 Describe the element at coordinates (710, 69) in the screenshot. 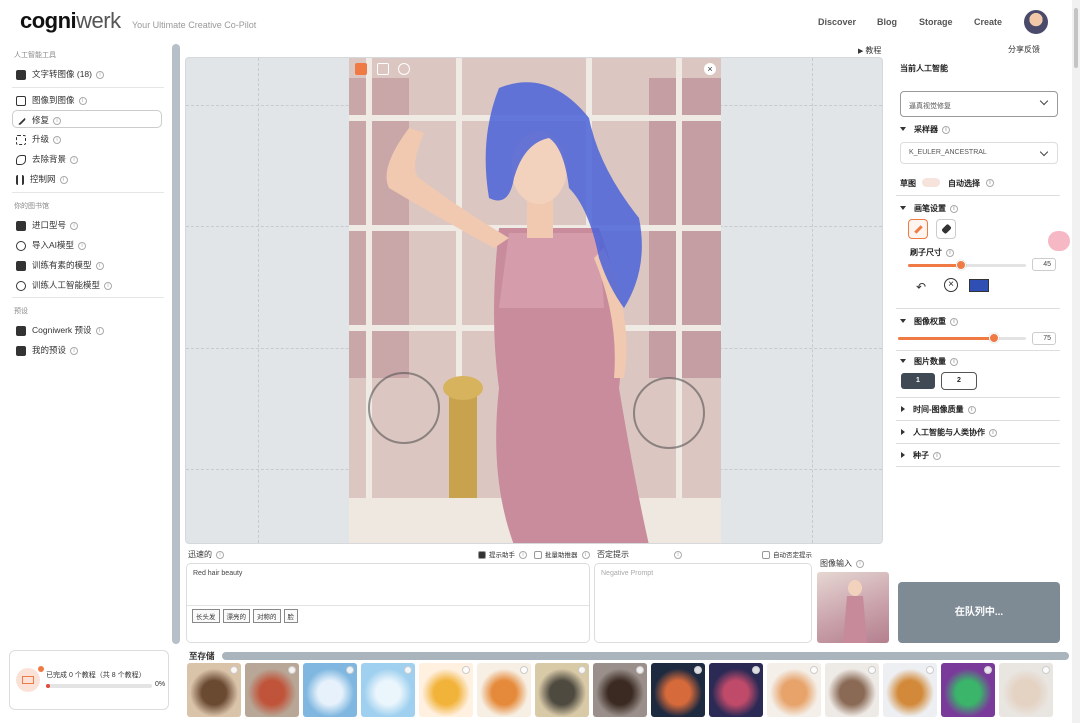

I see `close-icon: ×` at that location.